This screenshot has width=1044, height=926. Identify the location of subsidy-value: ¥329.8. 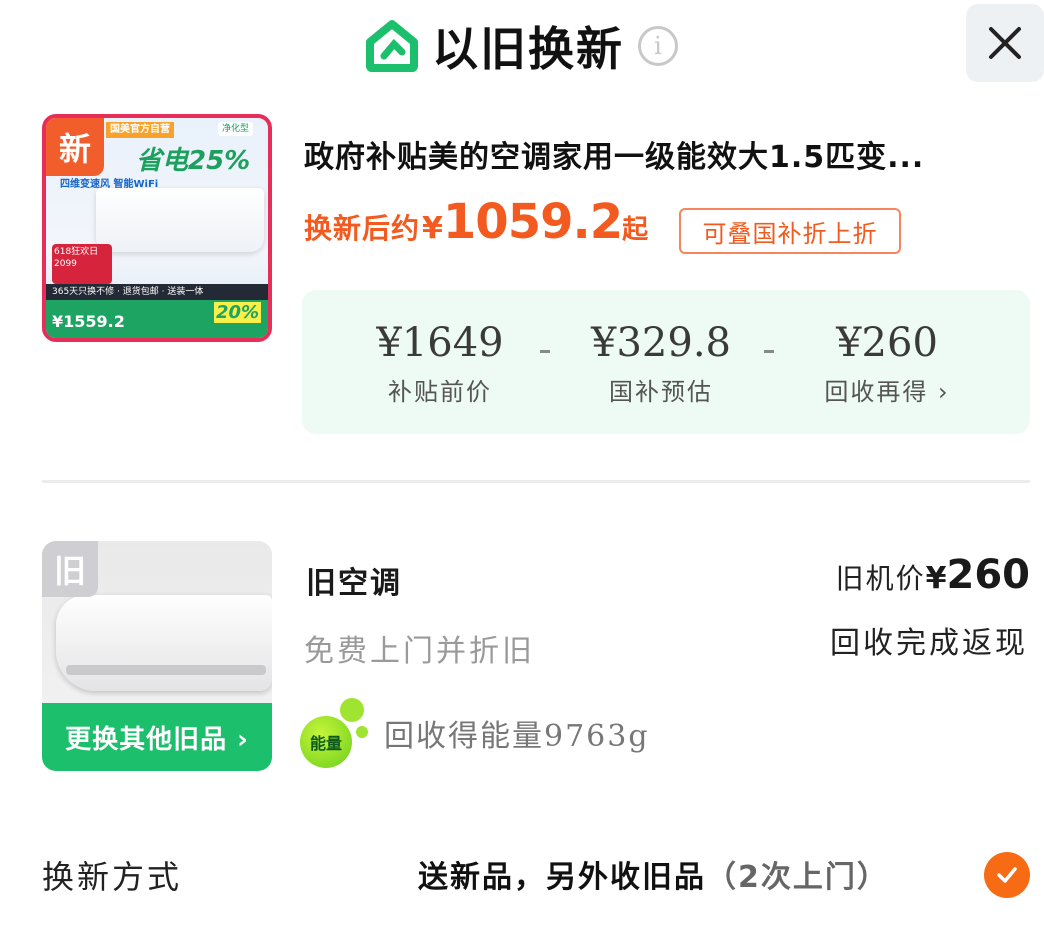
(661, 343).